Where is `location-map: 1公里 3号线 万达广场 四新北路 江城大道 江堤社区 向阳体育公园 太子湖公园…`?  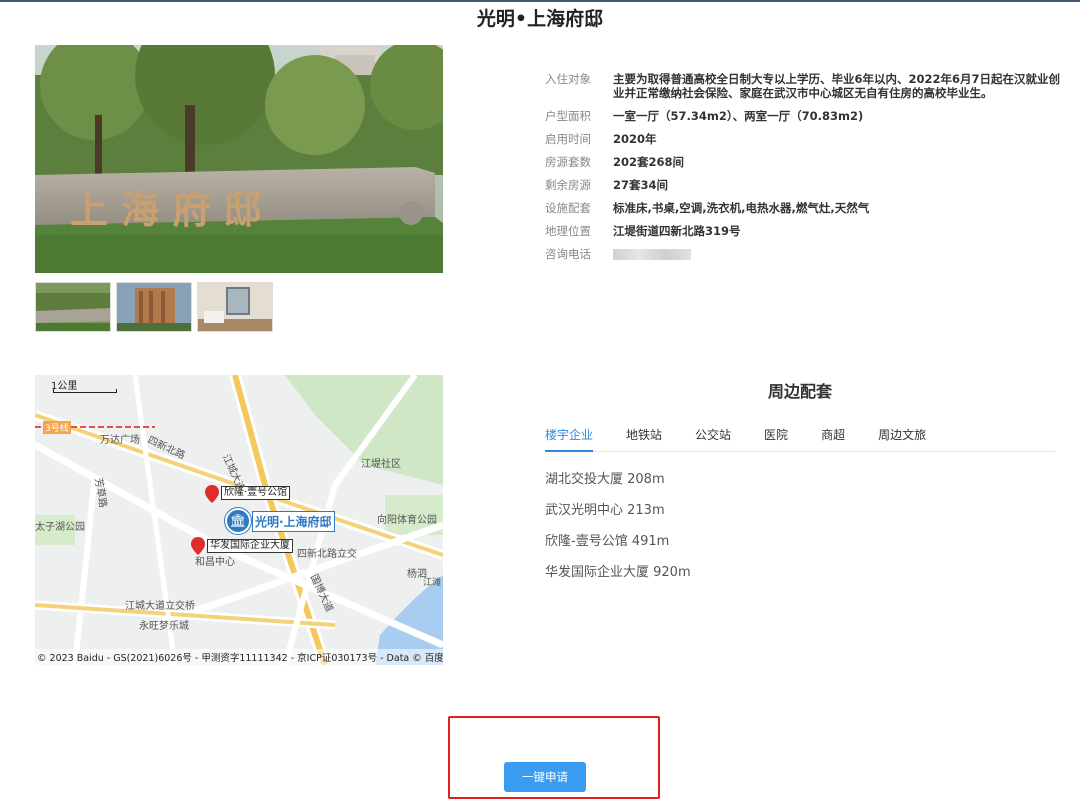 location-map: 1公里 3号线 万达广场 四新北路 江城大道 江堤社区 向阳体育公园 太子湖公园… is located at coordinates (239, 520).